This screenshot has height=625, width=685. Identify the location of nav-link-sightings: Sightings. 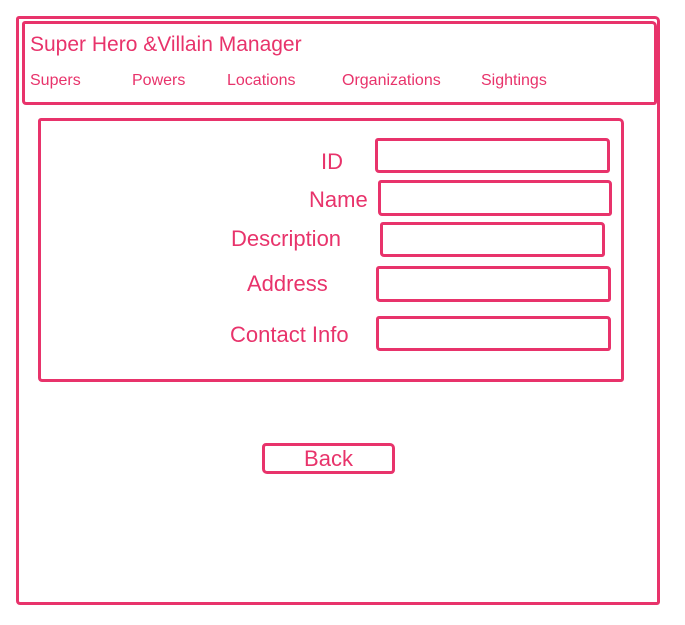
(514, 81).